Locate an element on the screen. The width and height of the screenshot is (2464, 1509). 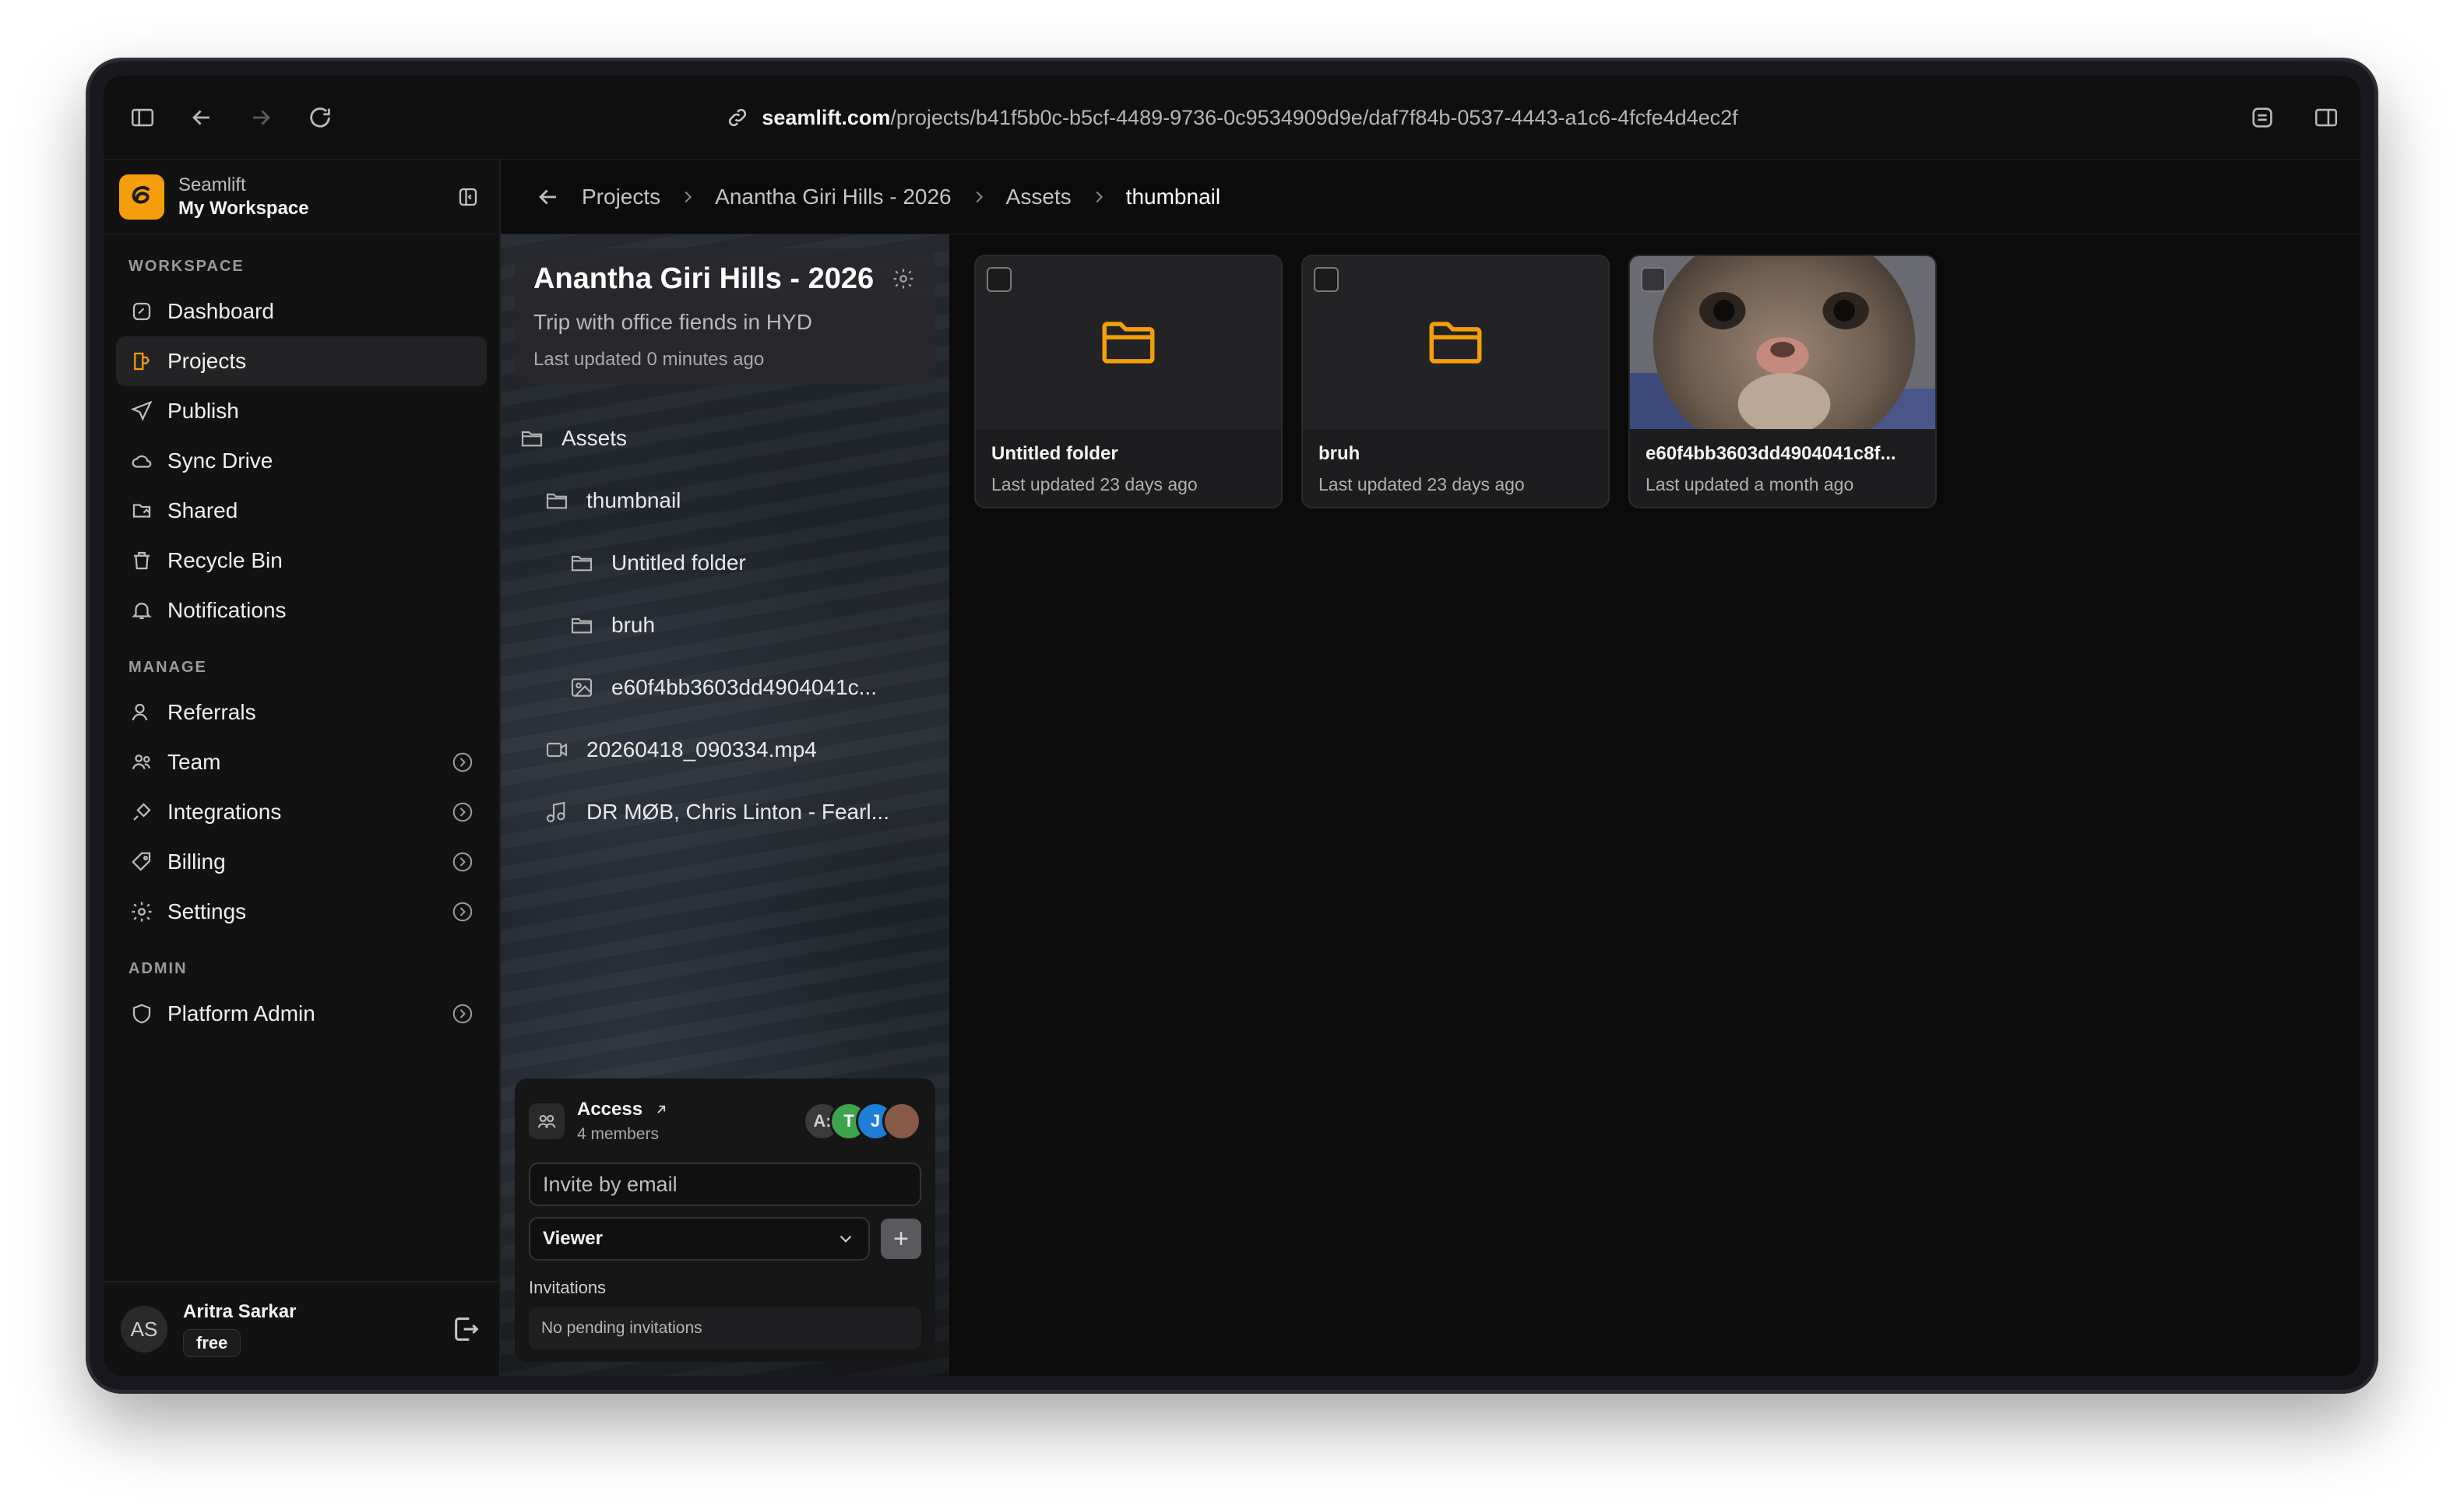
cloud-icon is located at coordinates (141, 461).